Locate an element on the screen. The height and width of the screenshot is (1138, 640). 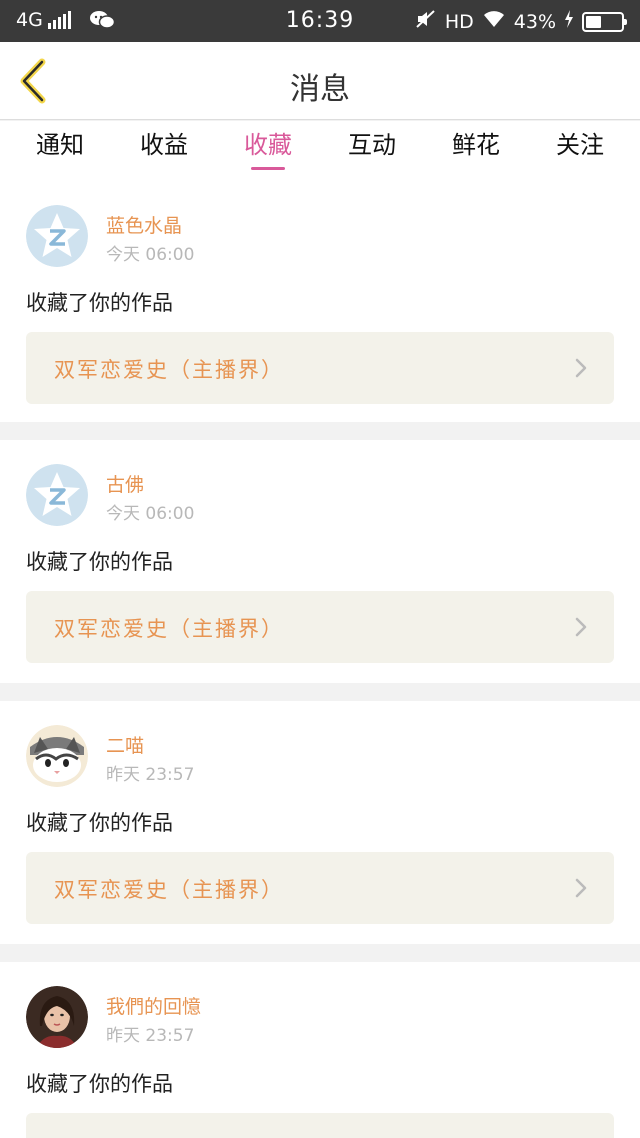
active-tab-indicator is located at coordinates (268, 168).